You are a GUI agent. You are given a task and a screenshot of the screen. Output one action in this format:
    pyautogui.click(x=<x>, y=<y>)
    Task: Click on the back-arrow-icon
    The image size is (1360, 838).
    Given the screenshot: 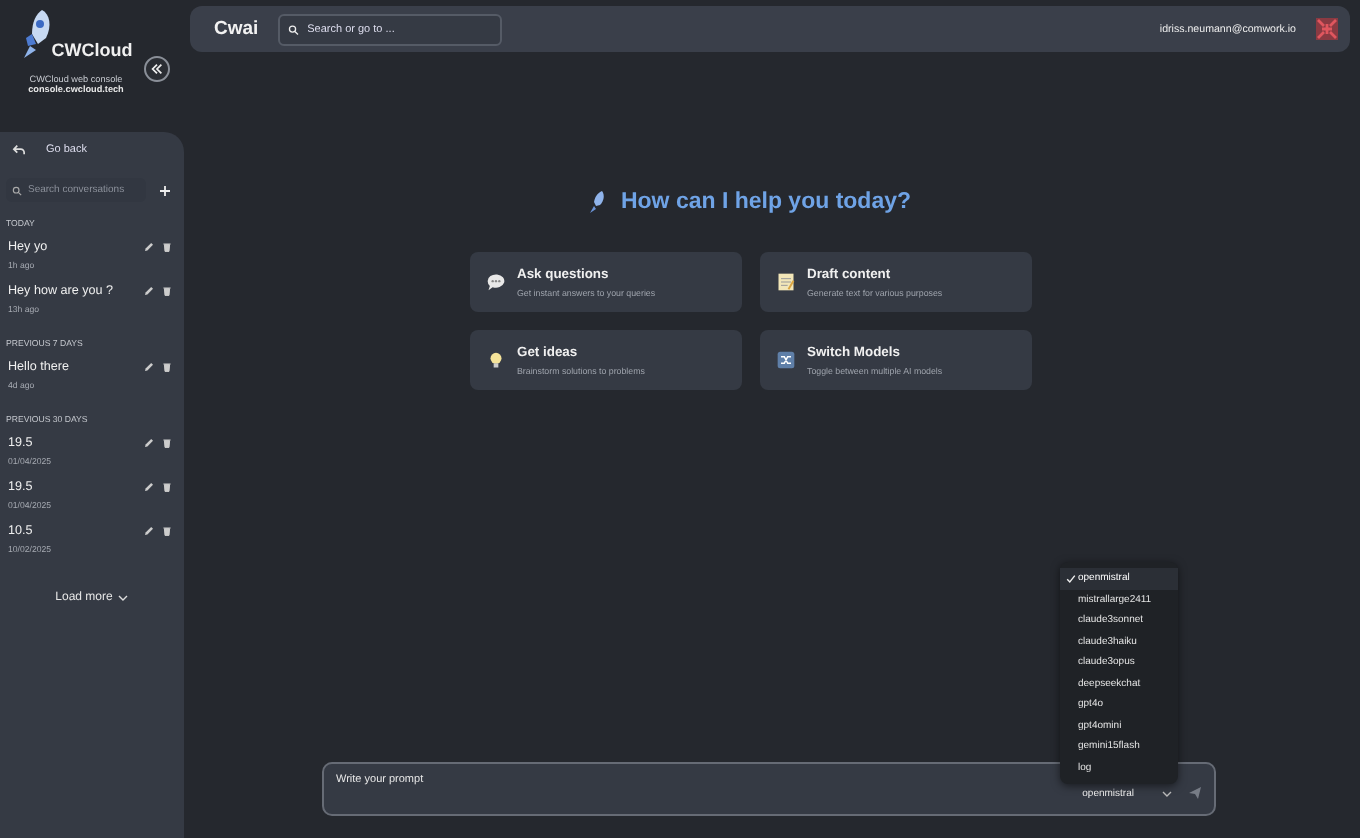 What is the action you would take?
    pyautogui.click(x=19, y=150)
    